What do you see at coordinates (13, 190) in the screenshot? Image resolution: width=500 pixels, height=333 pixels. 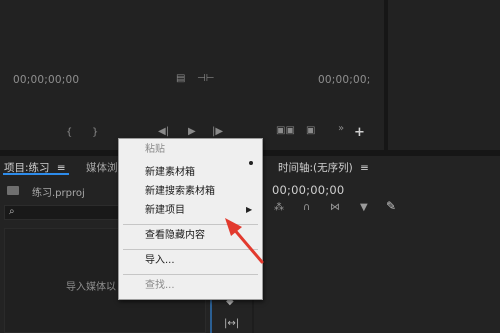 I see `folder-icon` at bounding box center [13, 190].